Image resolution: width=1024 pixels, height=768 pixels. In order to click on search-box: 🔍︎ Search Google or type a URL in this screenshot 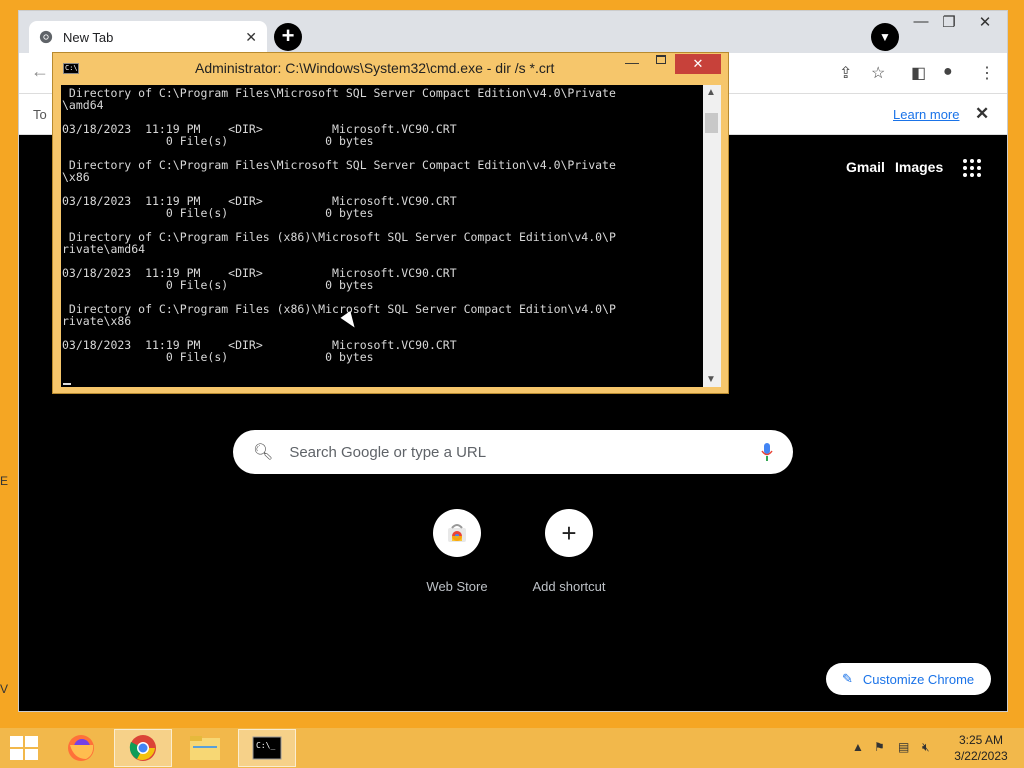, I will do `click(513, 452)`.